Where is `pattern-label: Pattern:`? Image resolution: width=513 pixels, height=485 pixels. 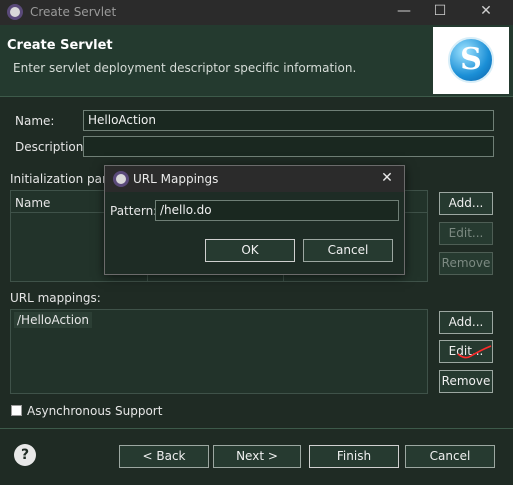
pattern-label: Pattern: is located at coordinates (134, 211).